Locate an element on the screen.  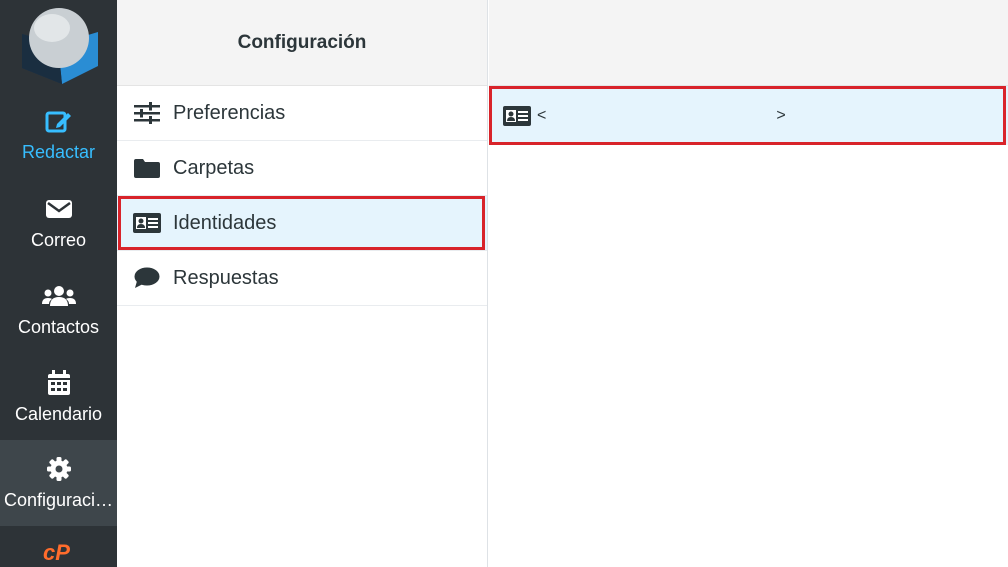
nav-compose: Redactar is located at coordinates (58, 135).